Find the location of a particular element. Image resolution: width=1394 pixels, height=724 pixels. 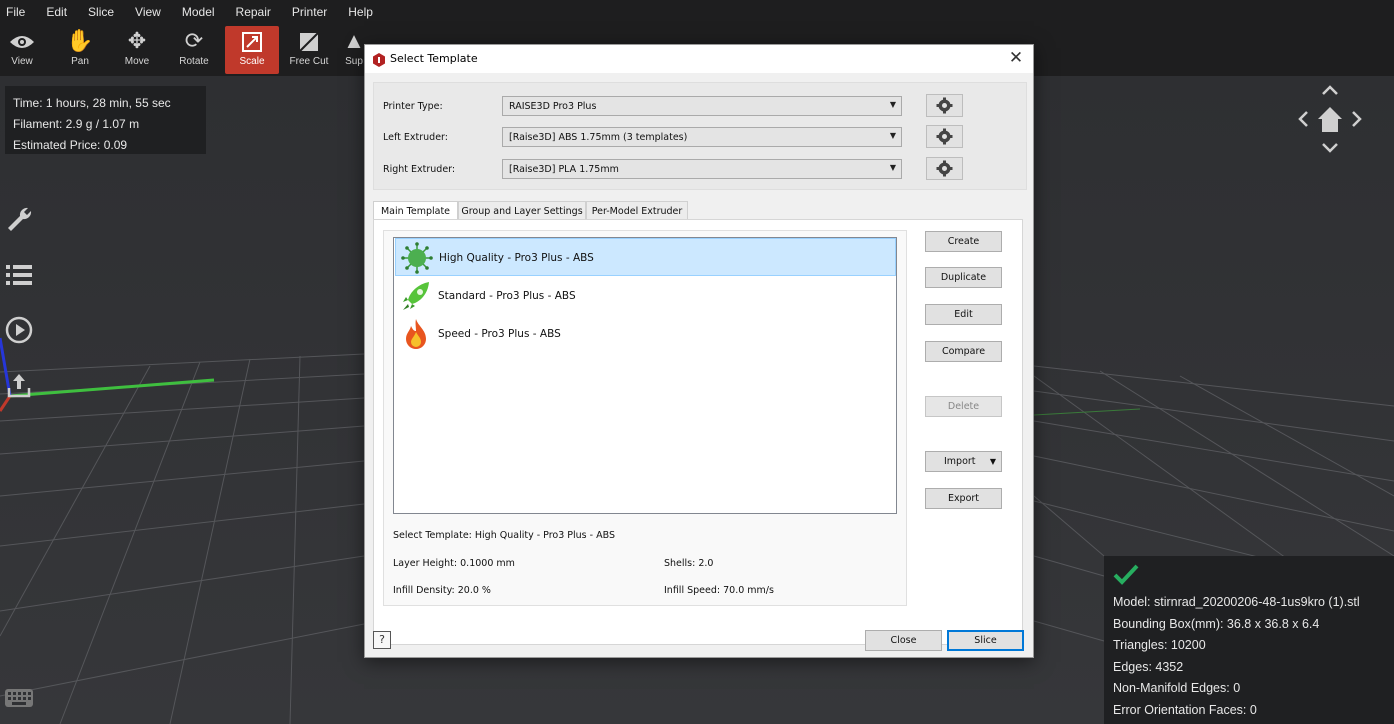

keyboard-icon is located at coordinates (19, 698).